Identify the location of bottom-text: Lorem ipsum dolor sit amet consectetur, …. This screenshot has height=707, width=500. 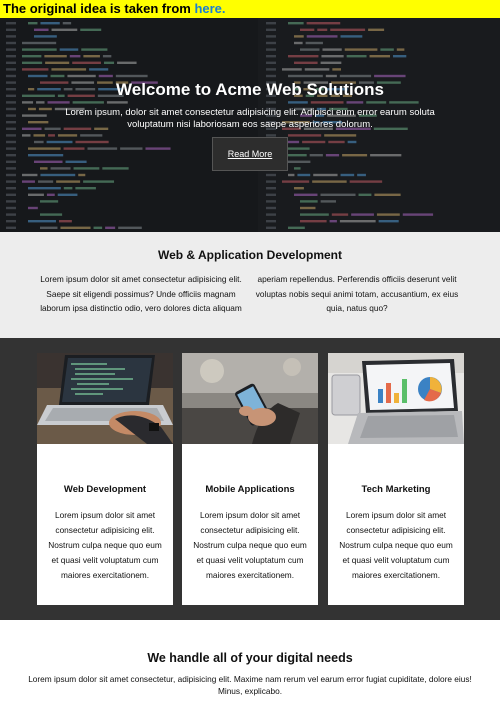
(250, 685).